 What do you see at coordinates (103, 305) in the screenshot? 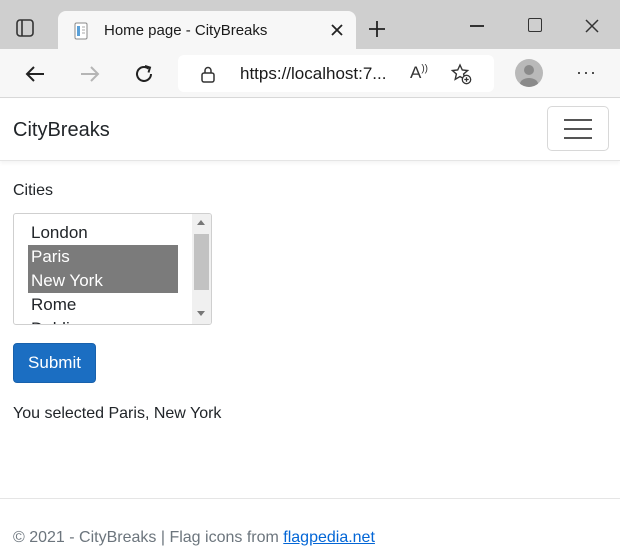
I see `option-rome: Rome` at bounding box center [103, 305].